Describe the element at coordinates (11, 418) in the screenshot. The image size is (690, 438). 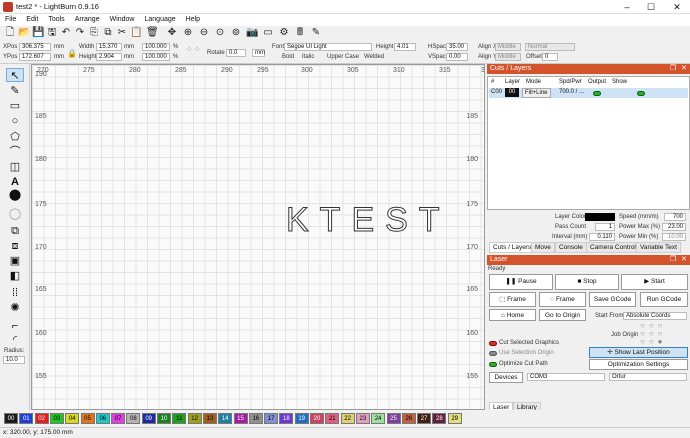
I see `palette-swatch-00: 00` at that location.